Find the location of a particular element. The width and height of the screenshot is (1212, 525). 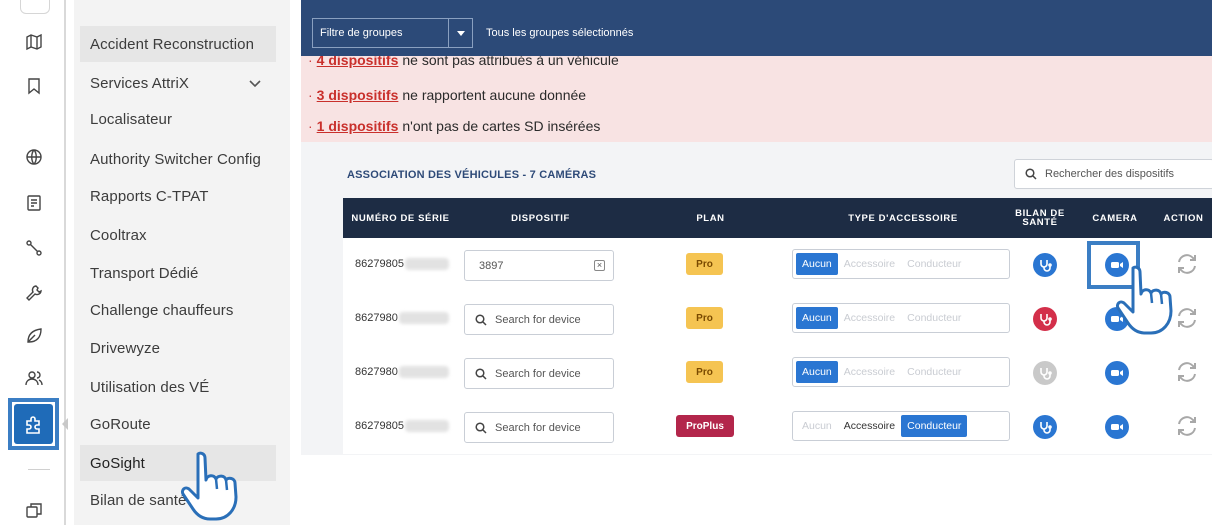

section-title: ASSOCIATION DES VÉHICULES - 7 CAMÉRAS is located at coordinates (472, 175).